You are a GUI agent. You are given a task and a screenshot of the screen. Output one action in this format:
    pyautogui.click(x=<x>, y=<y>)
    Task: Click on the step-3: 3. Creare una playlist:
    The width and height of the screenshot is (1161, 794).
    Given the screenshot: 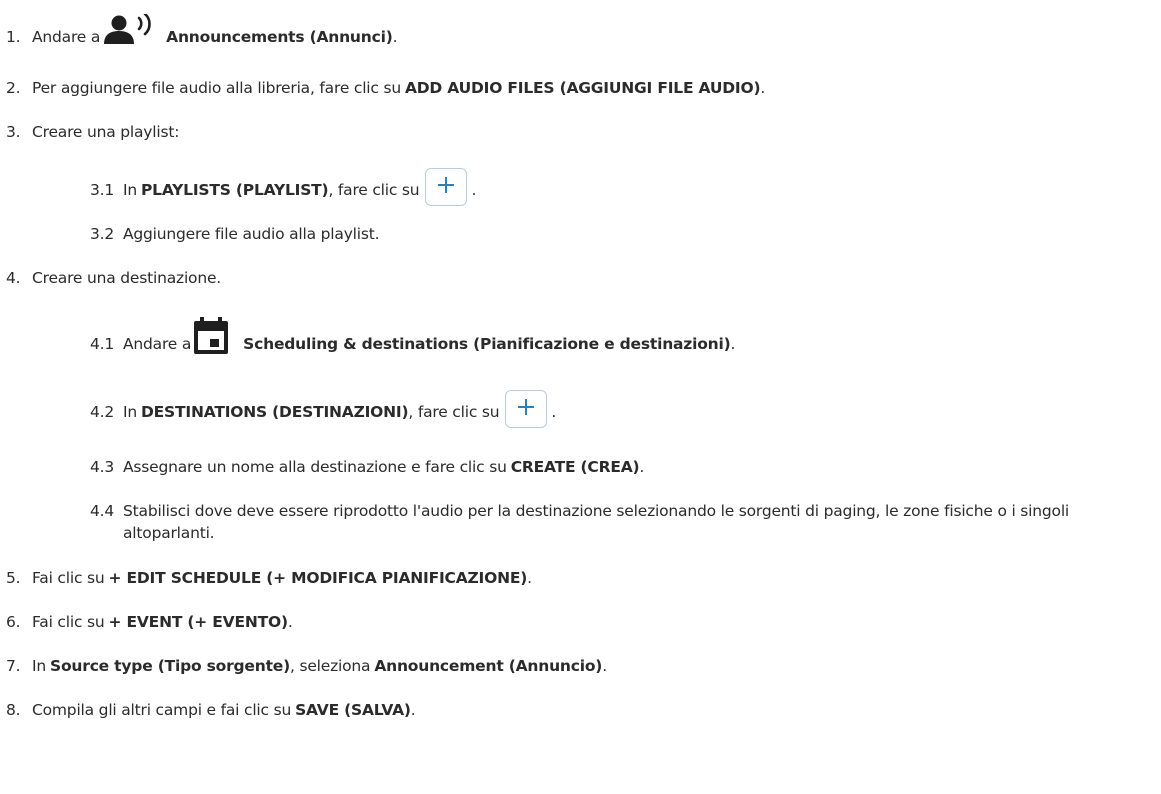 What is the action you would take?
    pyautogui.click(x=93, y=132)
    